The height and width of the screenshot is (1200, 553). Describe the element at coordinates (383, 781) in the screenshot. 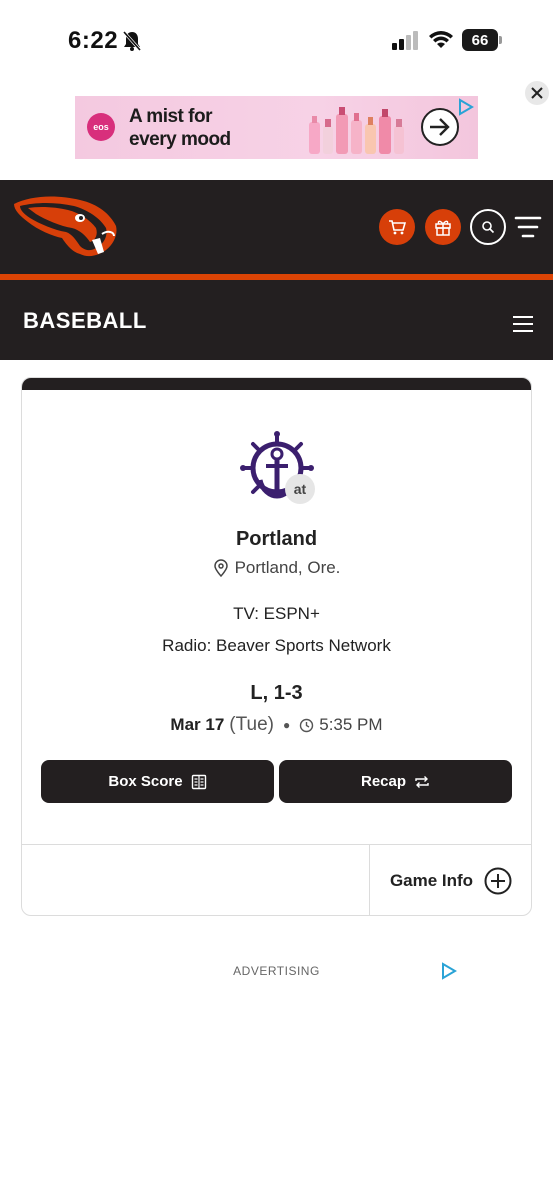

I see `recap-label: Recap` at that location.